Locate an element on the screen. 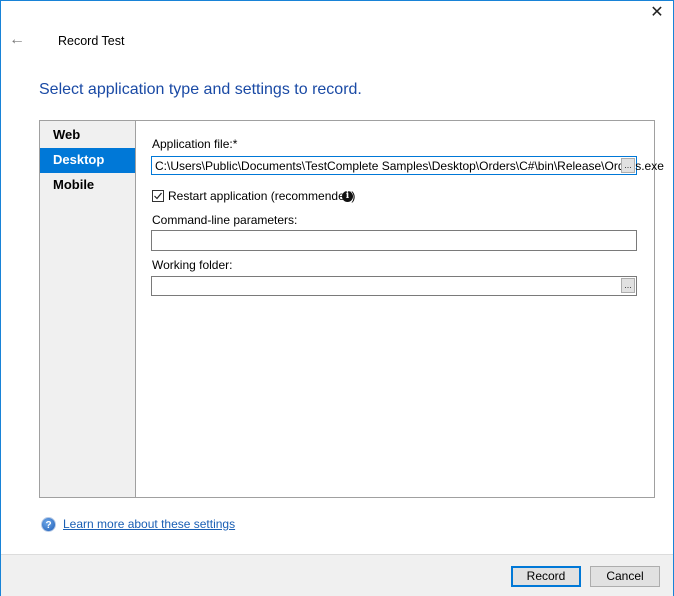  back-arrow-icon: ← is located at coordinates (17, 40).